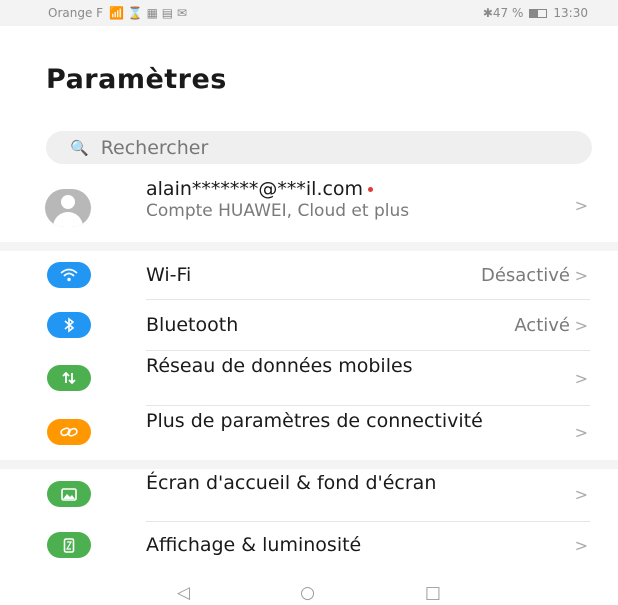 The width and height of the screenshot is (618, 605). Describe the element at coordinates (291, 483) in the screenshot. I see `settings-item-label: Écran d'accueil & fond d'écran` at that location.